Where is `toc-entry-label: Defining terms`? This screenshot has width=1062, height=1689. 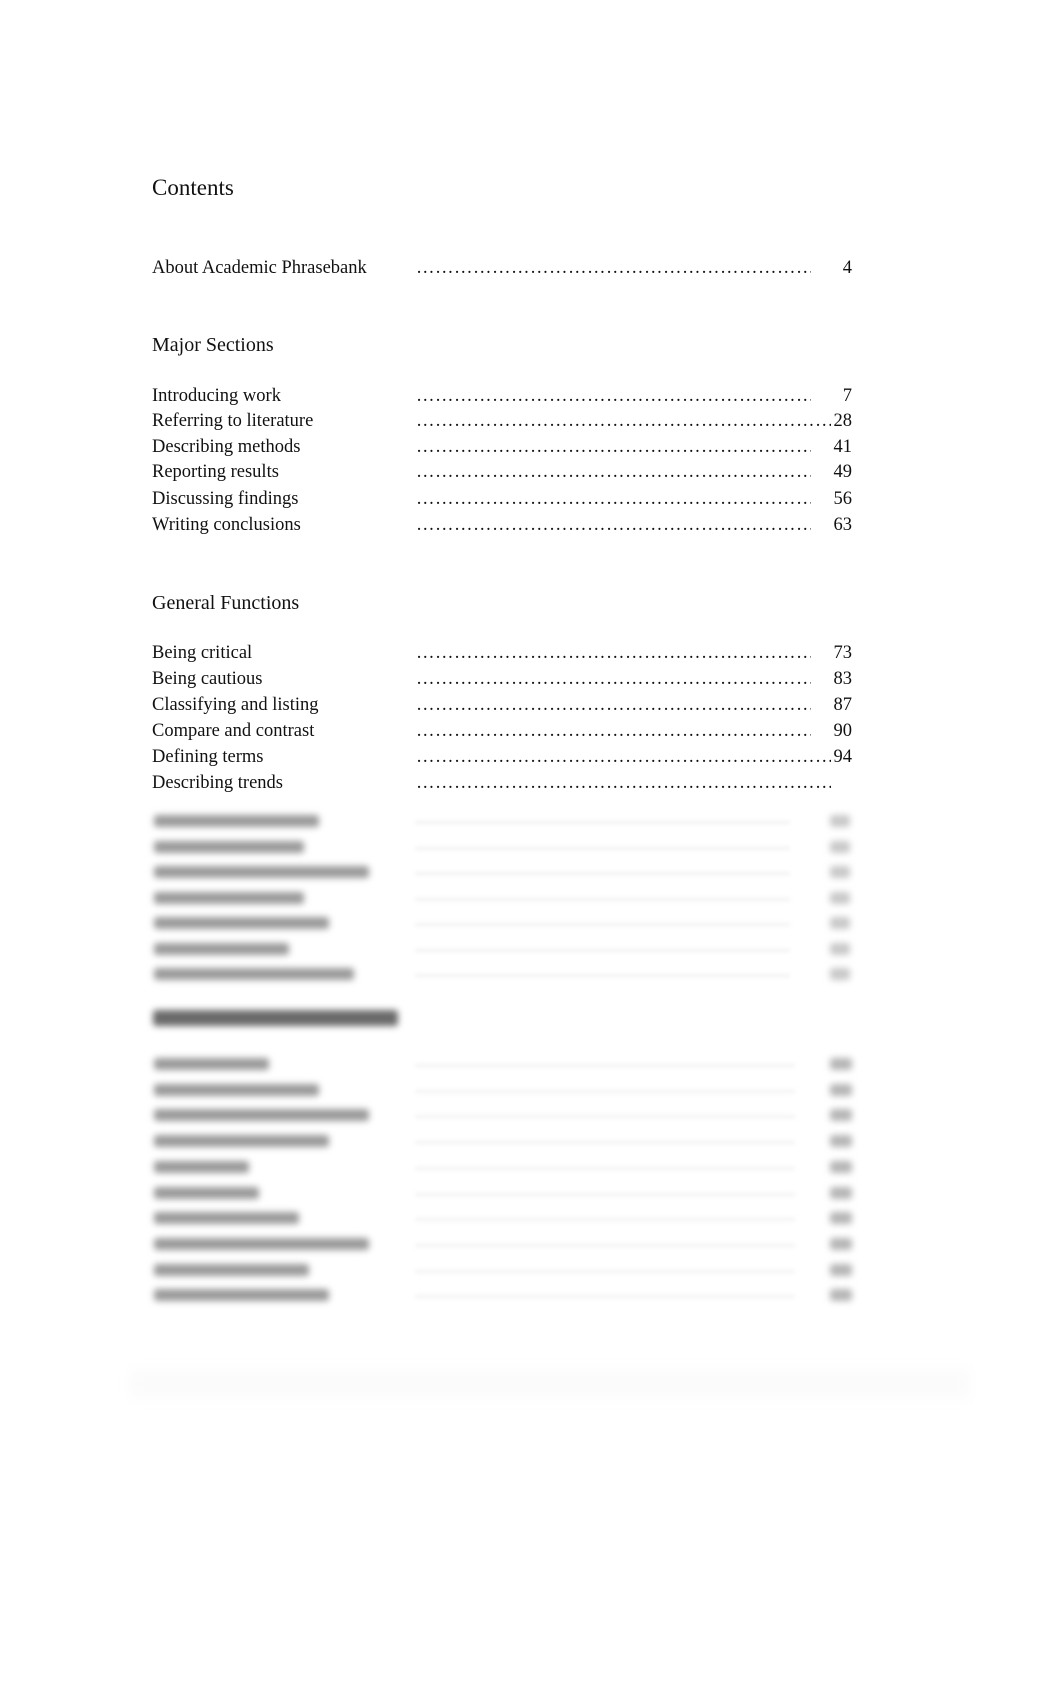 toc-entry-label: Defining terms is located at coordinates (208, 757).